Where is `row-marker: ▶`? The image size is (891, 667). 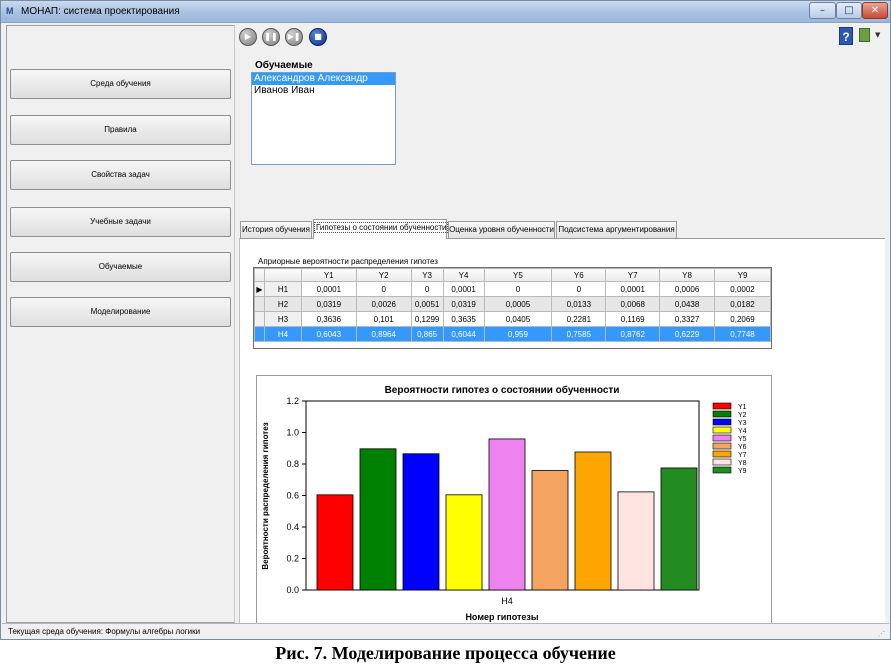 row-marker: ▶ is located at coordinates (259, 289).